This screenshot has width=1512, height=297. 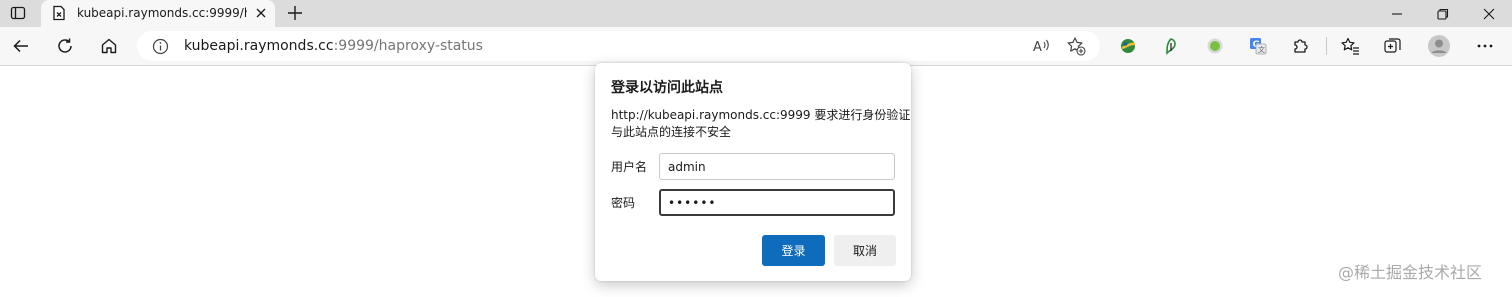 What do you see at coordinates (1326, 46) in the screenshot?
I see `toolbar-divider` at bounding box center [1326, 46].